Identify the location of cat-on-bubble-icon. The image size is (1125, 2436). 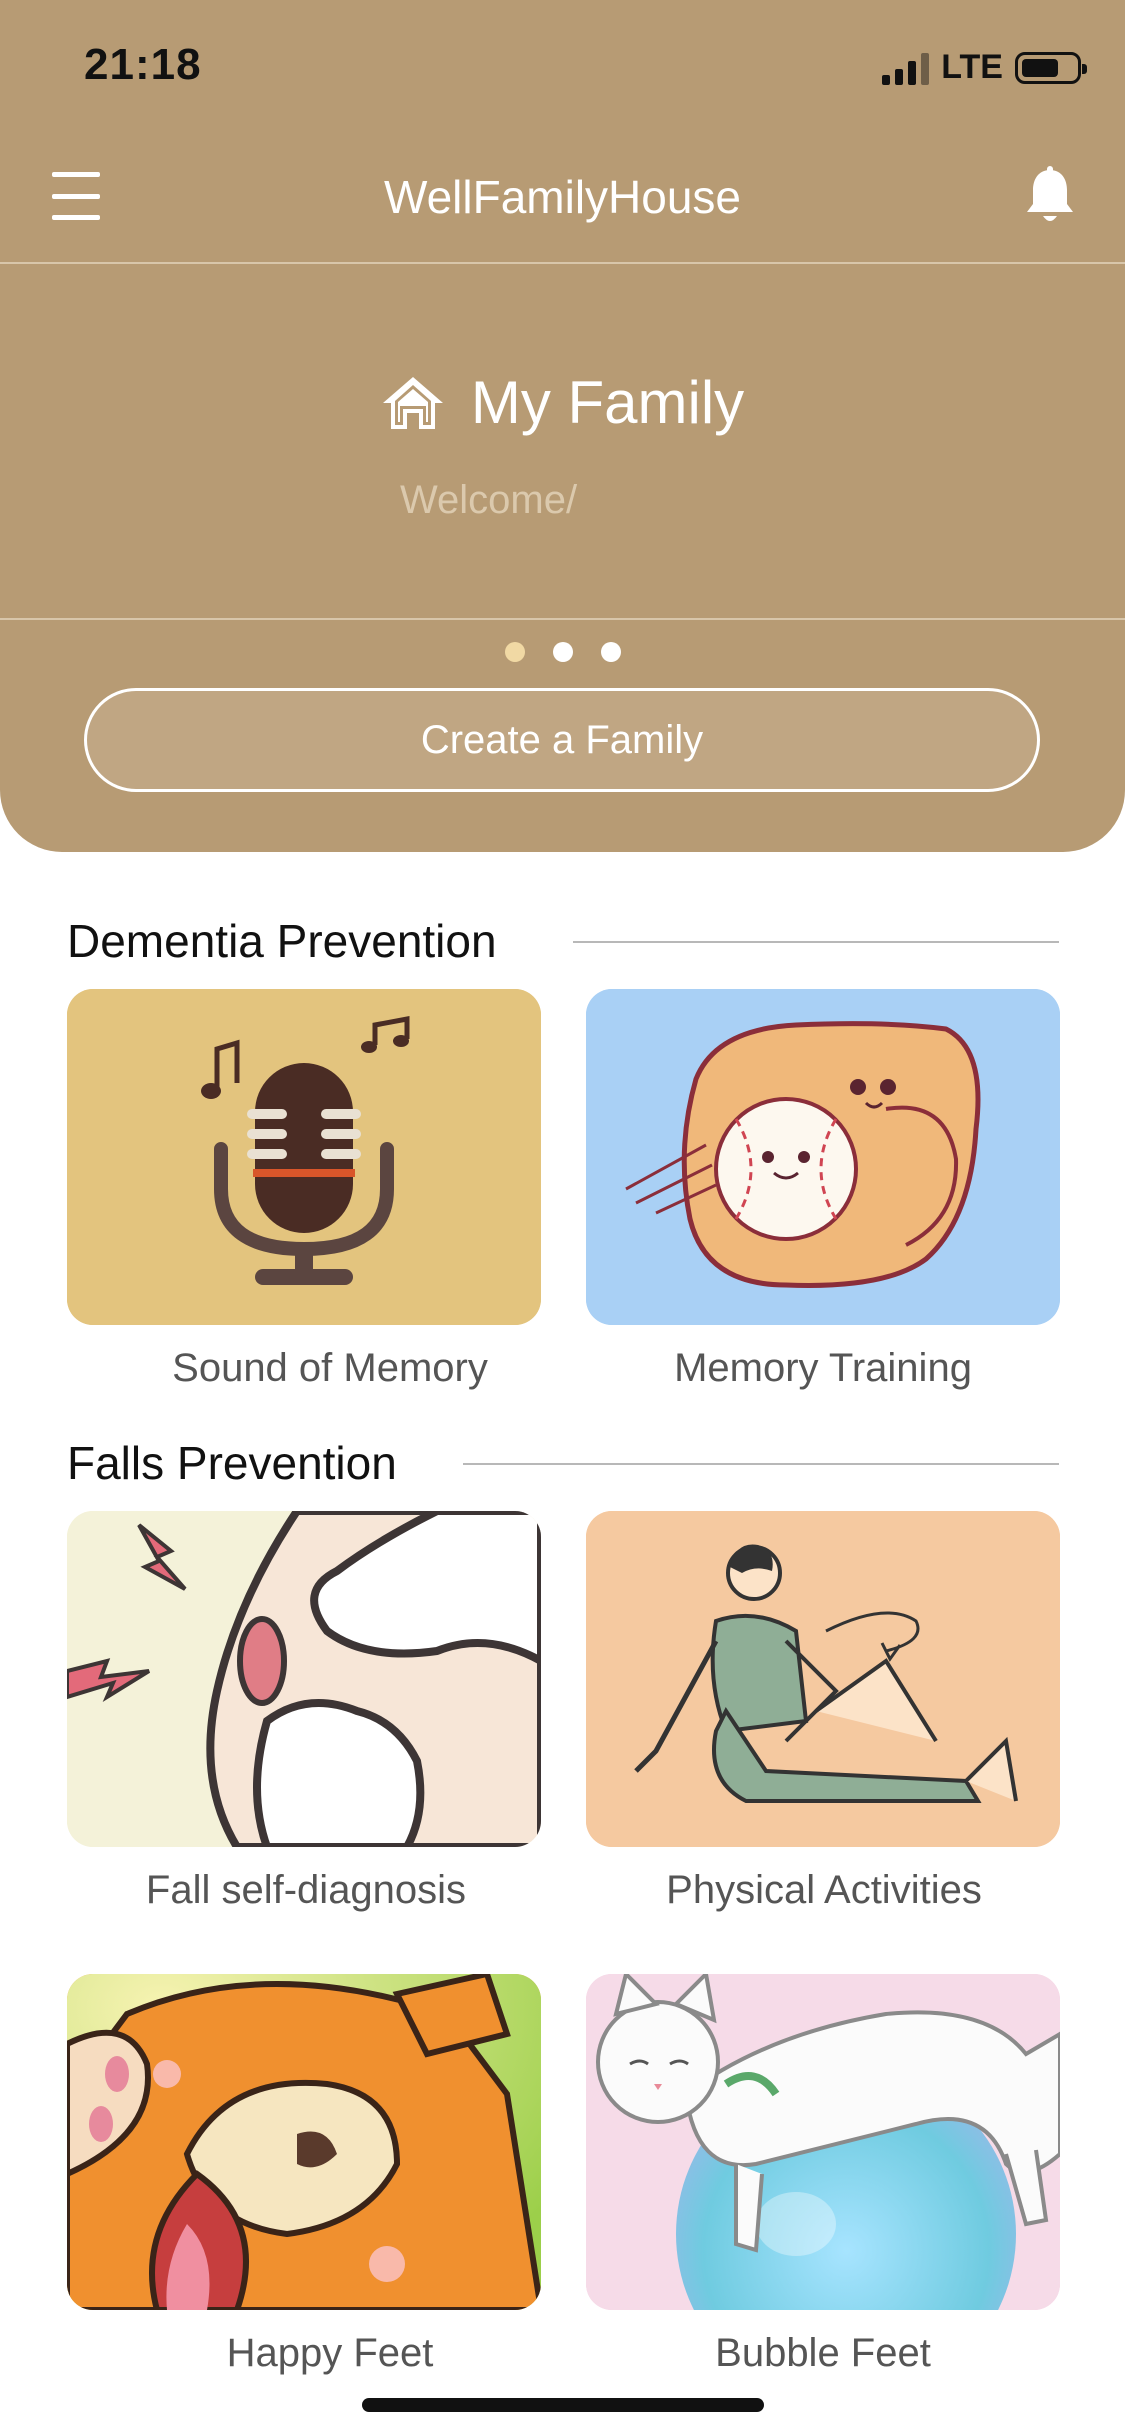
(823, 2142).